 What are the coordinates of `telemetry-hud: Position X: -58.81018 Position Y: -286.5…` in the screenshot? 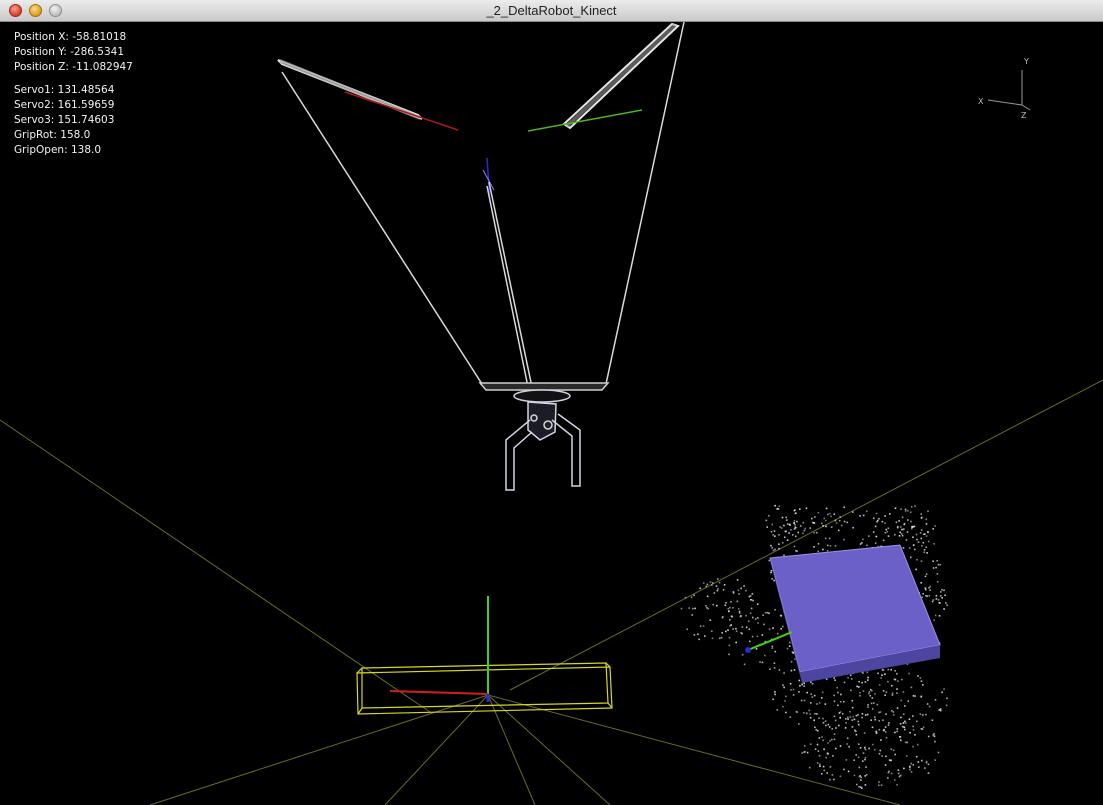 It's located at (73, 94).